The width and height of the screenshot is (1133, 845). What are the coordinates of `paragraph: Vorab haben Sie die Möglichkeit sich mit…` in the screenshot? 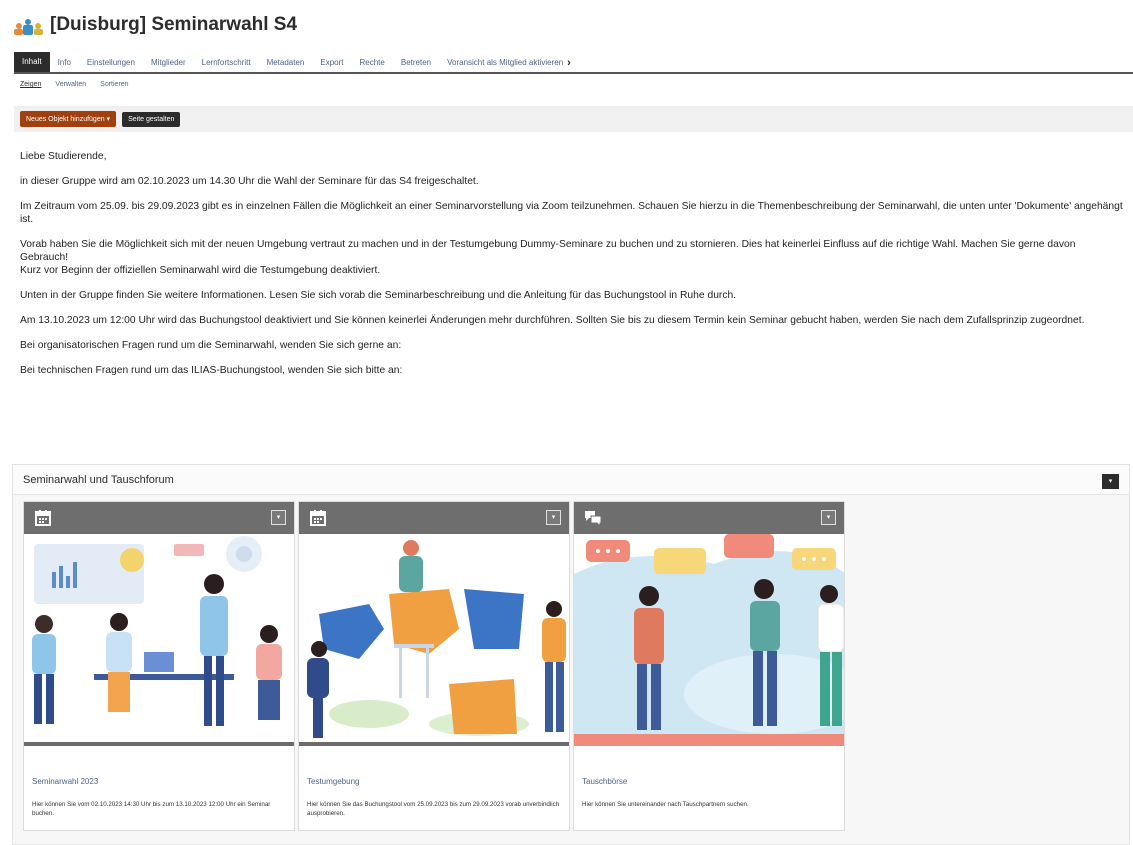 It's located at (572, 257).